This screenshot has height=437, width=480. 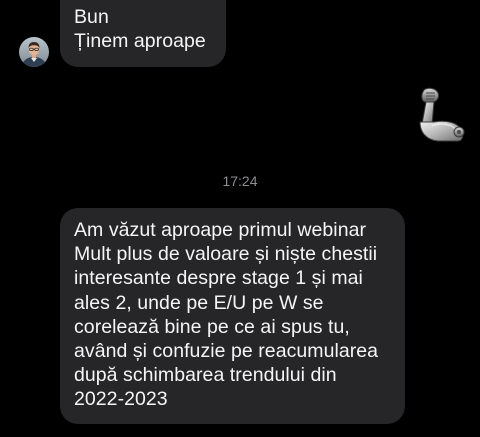 What do you see at coordinates (226, 351) in the screenshot?
I see `message-text-line: având și confuzie pe reacumularea` at bounding box center [226, 351].